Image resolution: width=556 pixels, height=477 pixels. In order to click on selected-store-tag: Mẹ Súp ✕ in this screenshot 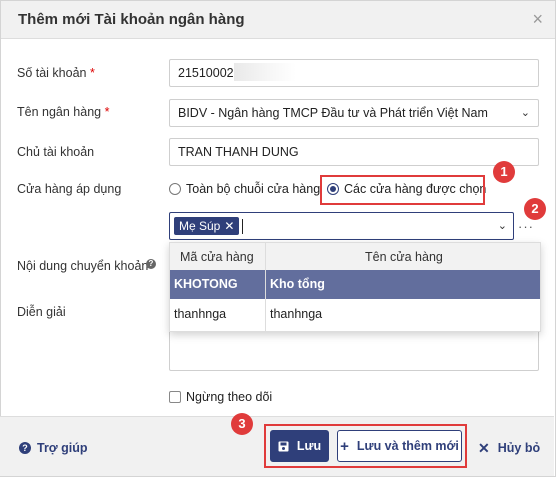, I will do `click(207, 226)`.